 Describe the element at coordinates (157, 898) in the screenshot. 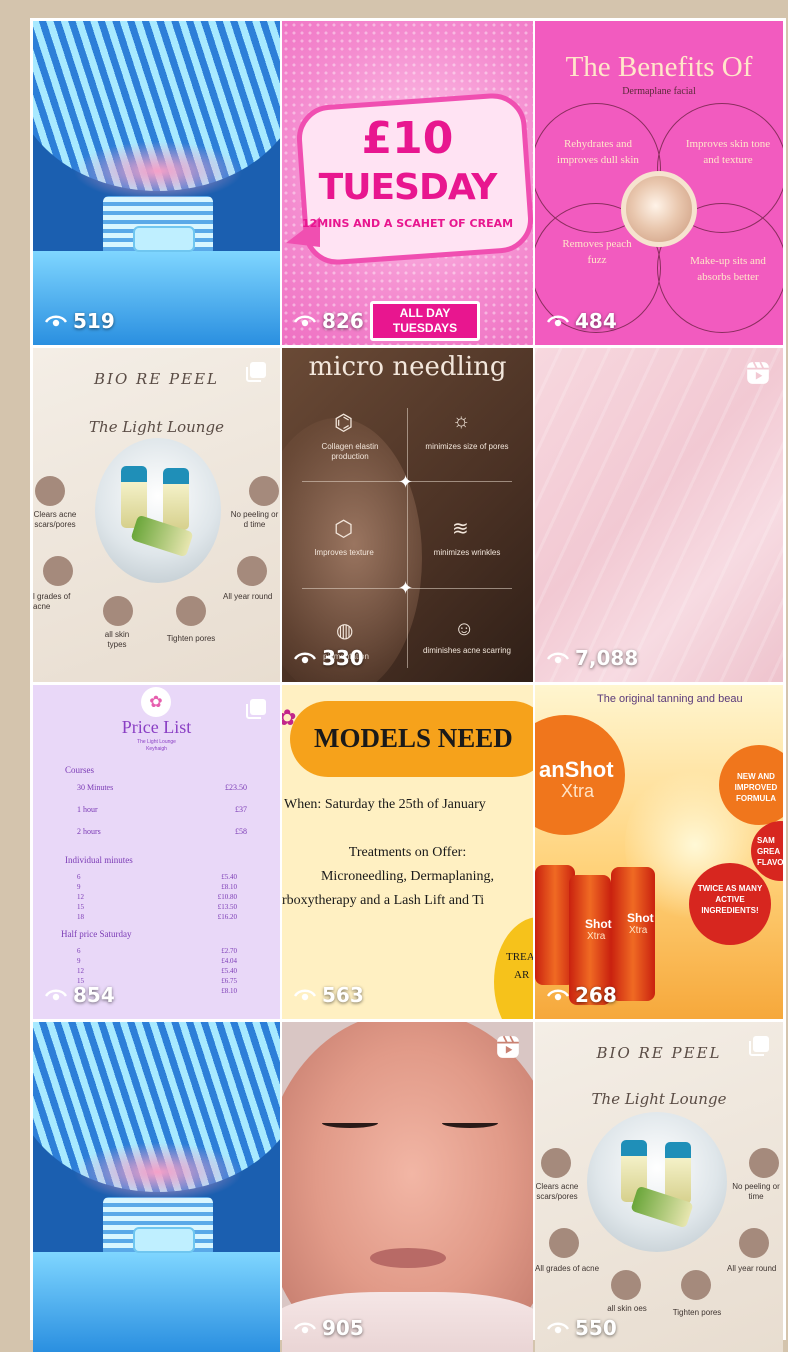

I see `individual-list: 6 £5.40 9 £8.10 12 £10.80 15 £13.50 18 £16.20` at that location.